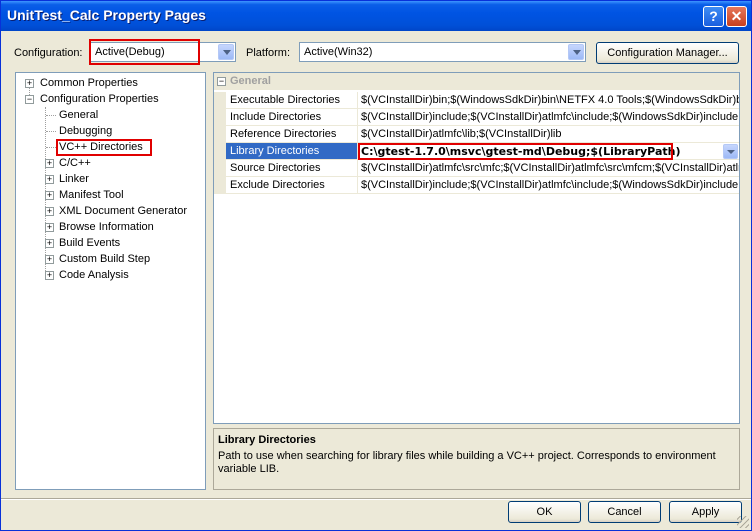 The height and width of the screenshot is (531, 752). I want to click on property-name: Library Directories, so click(275, 151).